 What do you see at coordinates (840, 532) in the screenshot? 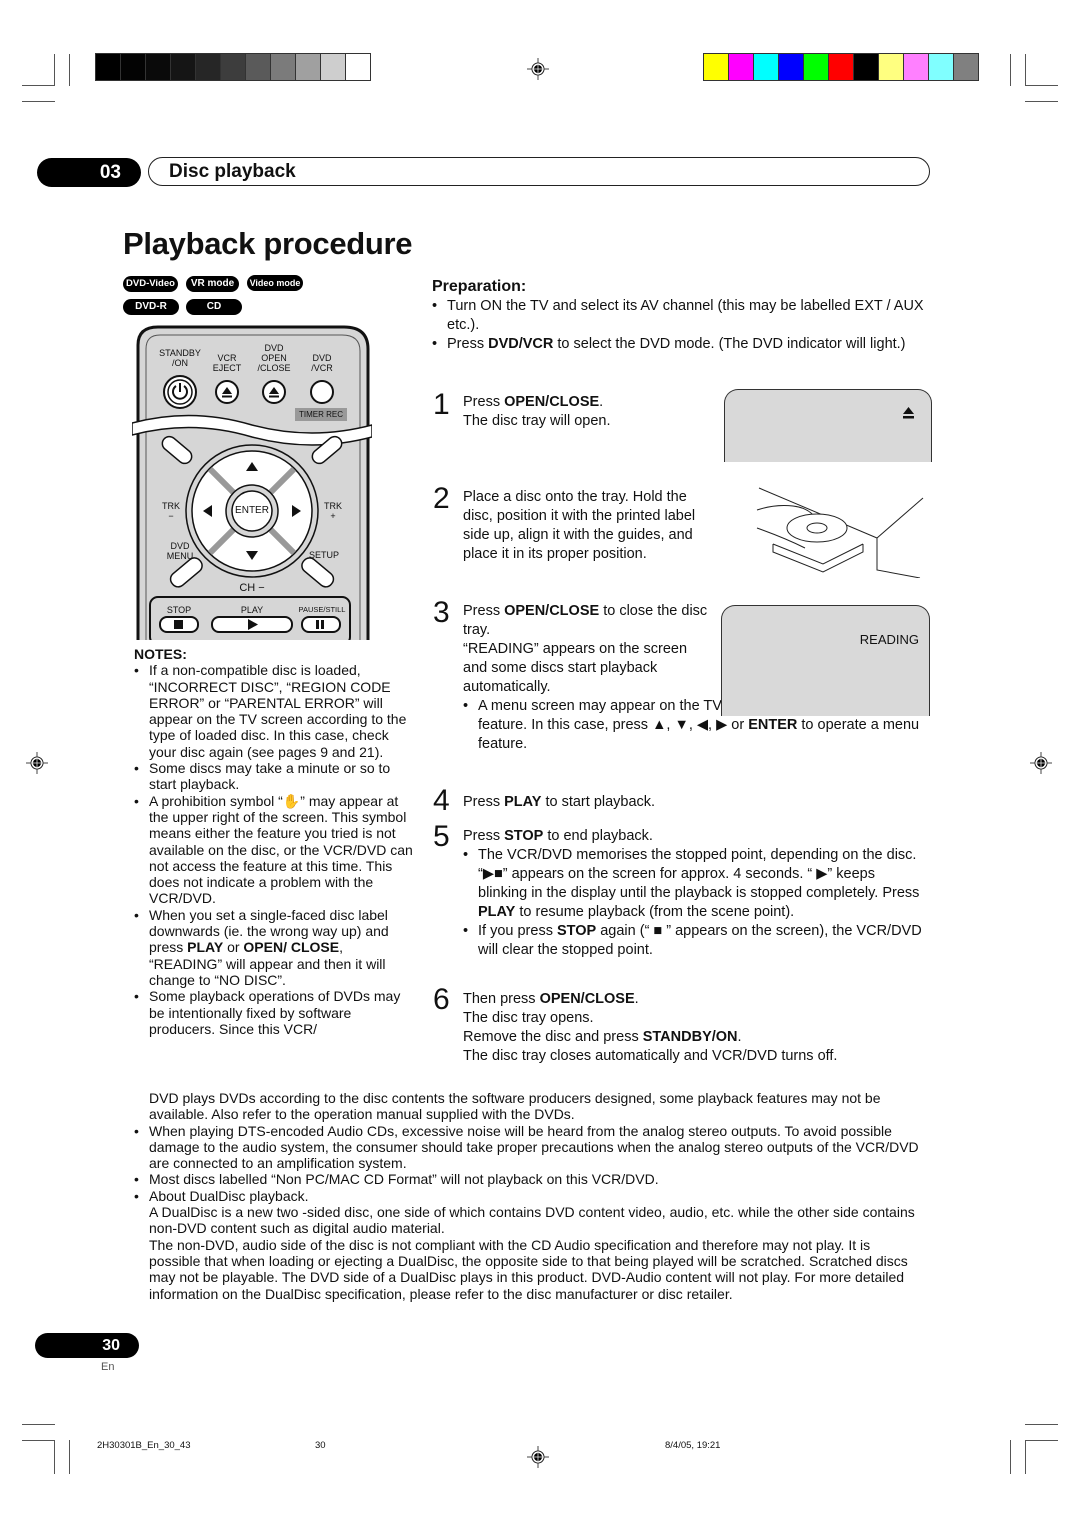
I see `disc-tray-illustration` at bounding box center [840, 532].